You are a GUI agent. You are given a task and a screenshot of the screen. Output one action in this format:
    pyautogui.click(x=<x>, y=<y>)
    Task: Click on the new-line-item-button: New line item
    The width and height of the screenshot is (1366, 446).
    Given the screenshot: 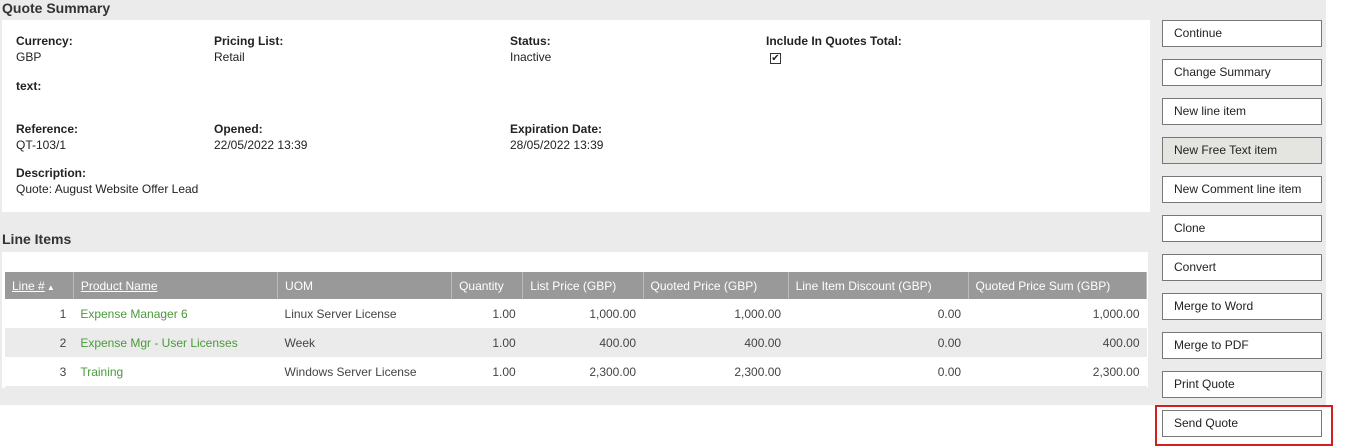 What is the action you would take?
    pyautogui.click(x=1242, y=111)
    